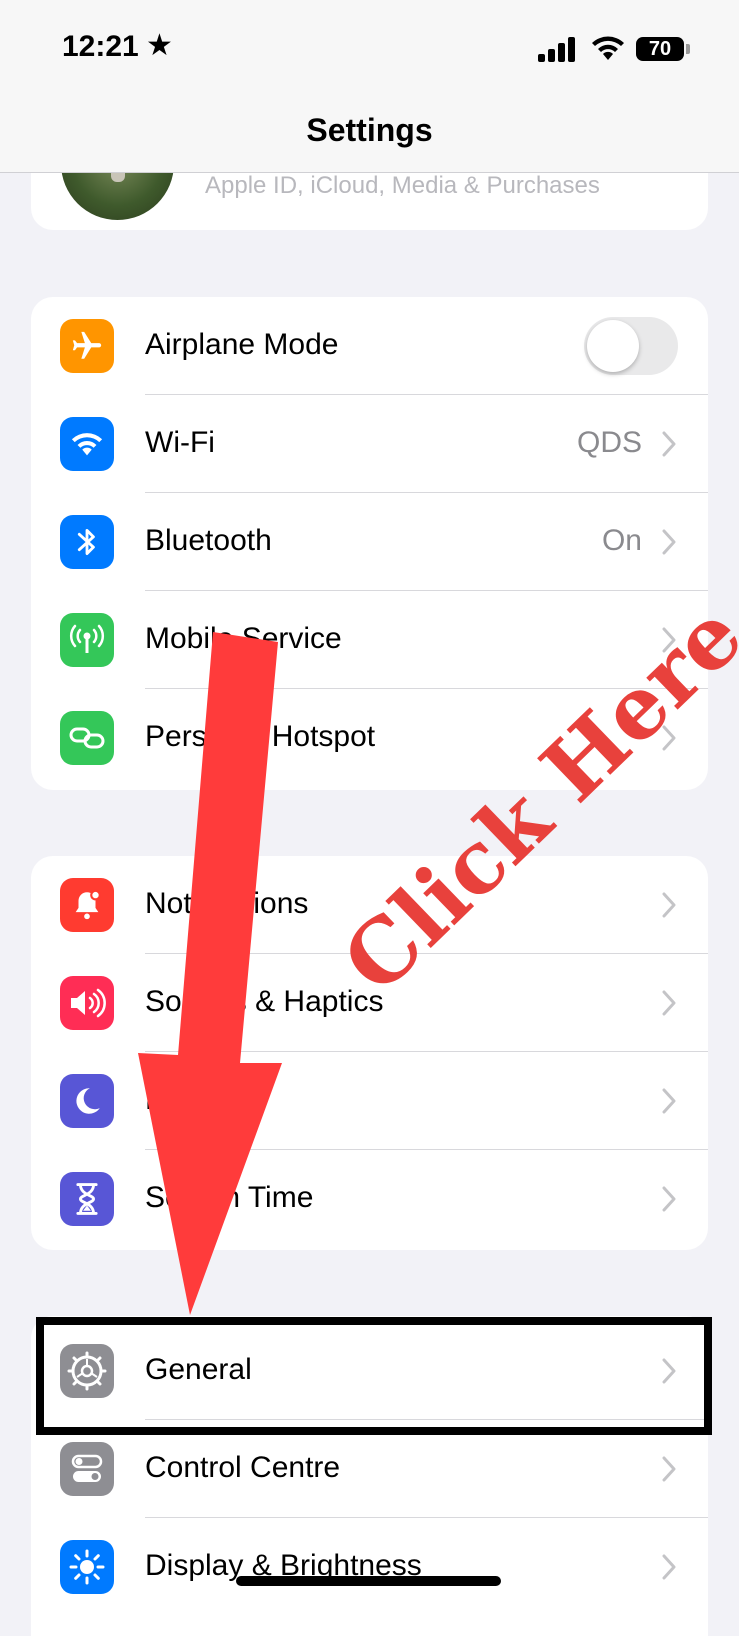 This screenshot has height=1636, width=739. I want to click on gear-icon, so click(87, 1371).